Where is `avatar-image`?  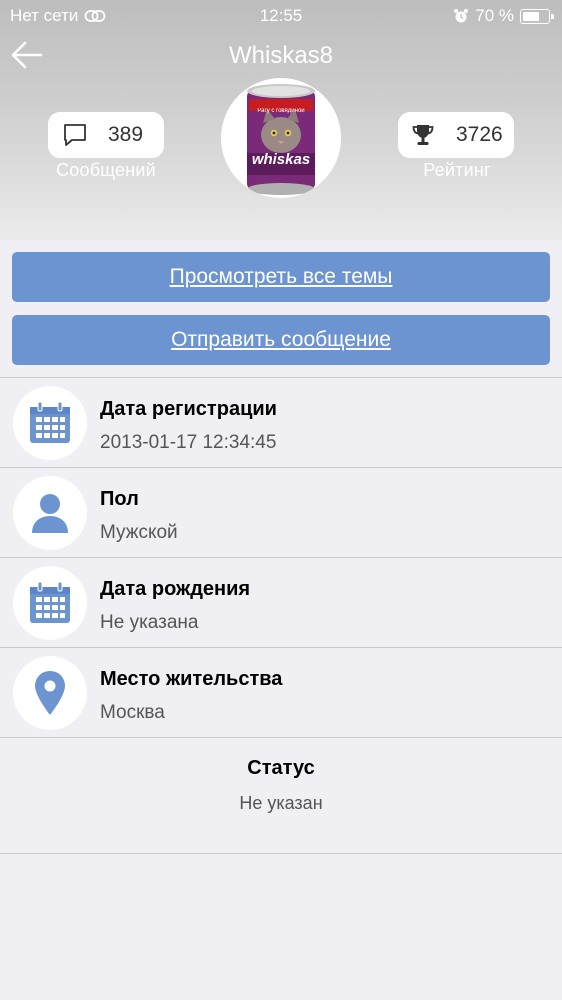 avatar-image is located at coordinates (281, 139).